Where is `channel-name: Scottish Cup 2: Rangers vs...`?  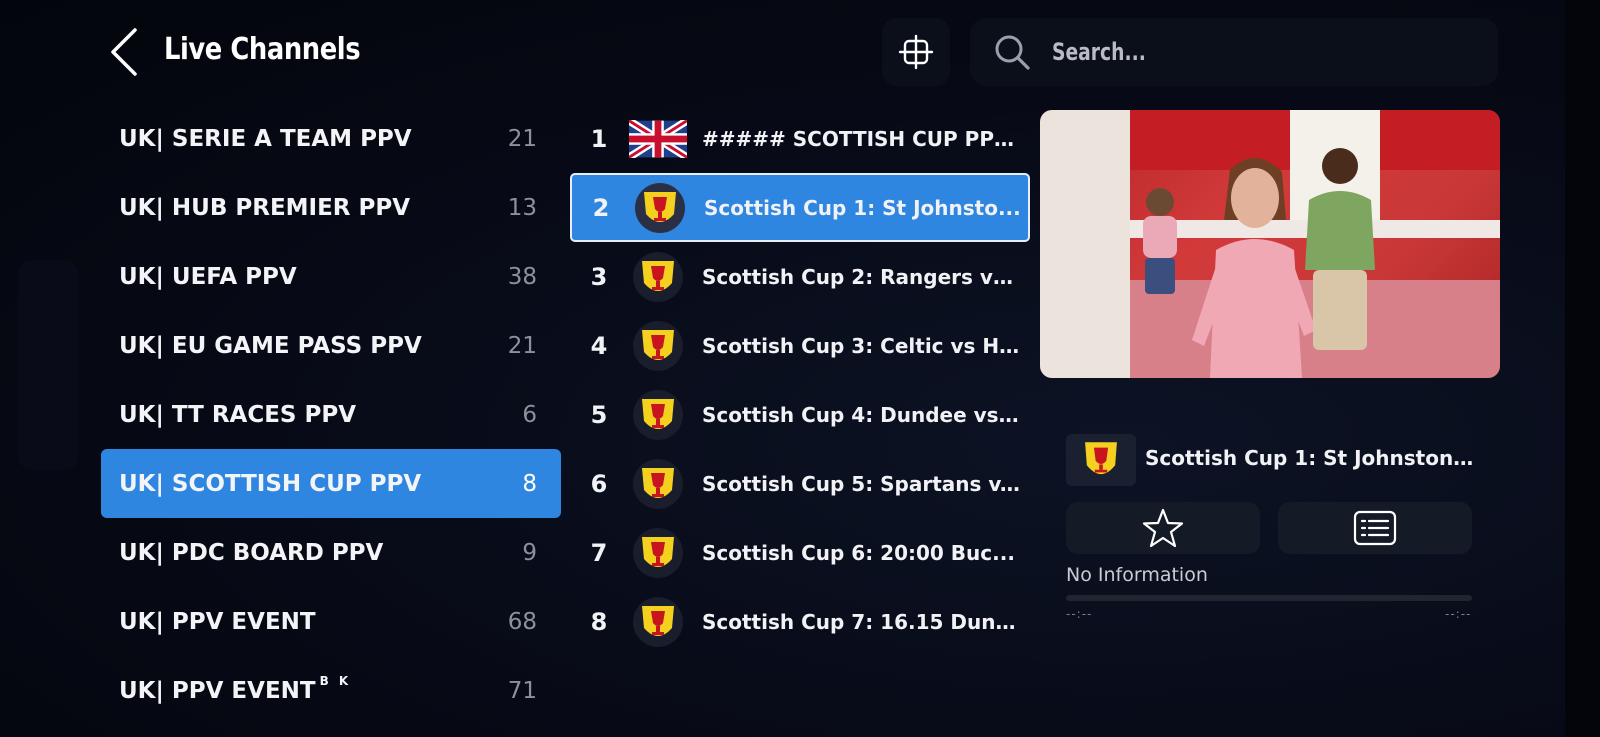 channel-name: Scottish Cup 2: Rangers vs... is located at coordinates (861, 276).